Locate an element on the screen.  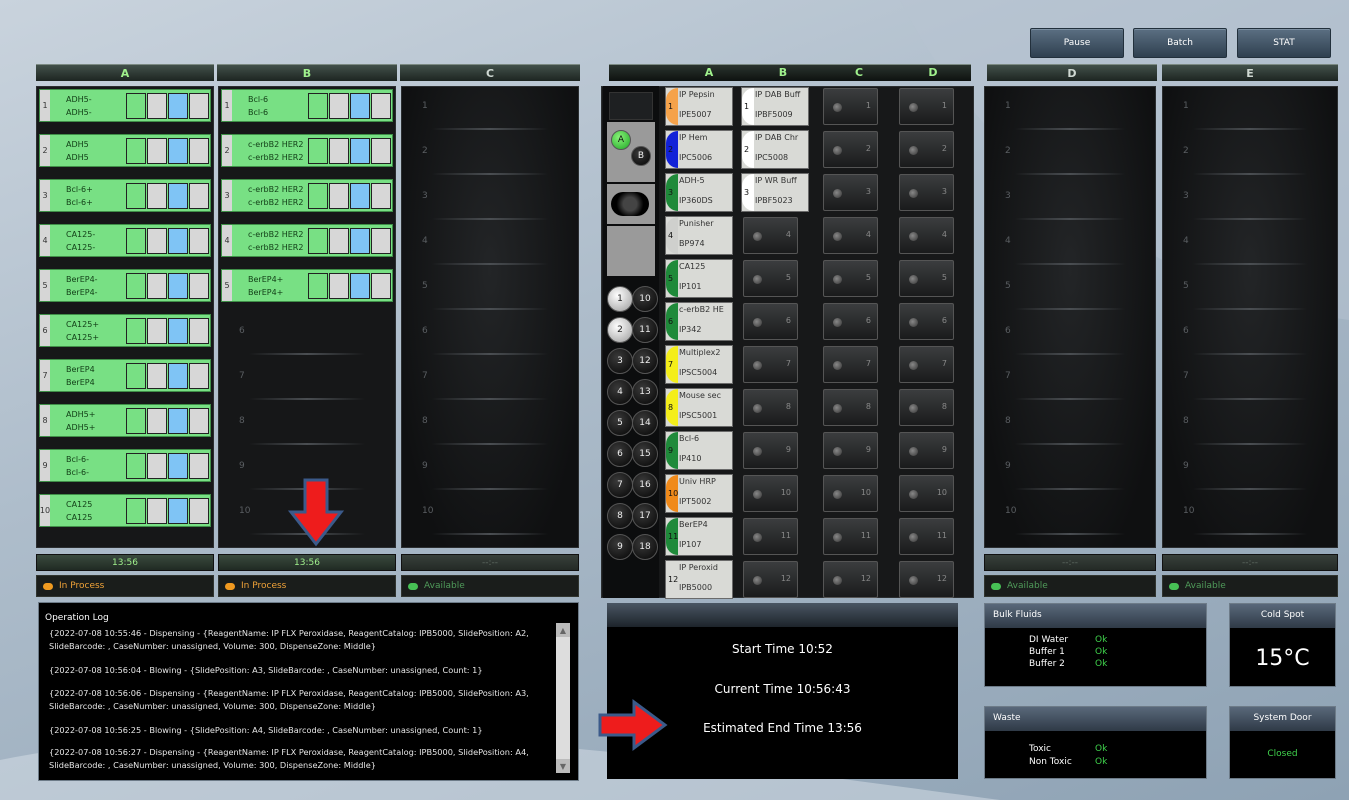
slide: 2 c-erbB2 HER2 c-erbB2 HER2 is located at coordinates (307, 150).